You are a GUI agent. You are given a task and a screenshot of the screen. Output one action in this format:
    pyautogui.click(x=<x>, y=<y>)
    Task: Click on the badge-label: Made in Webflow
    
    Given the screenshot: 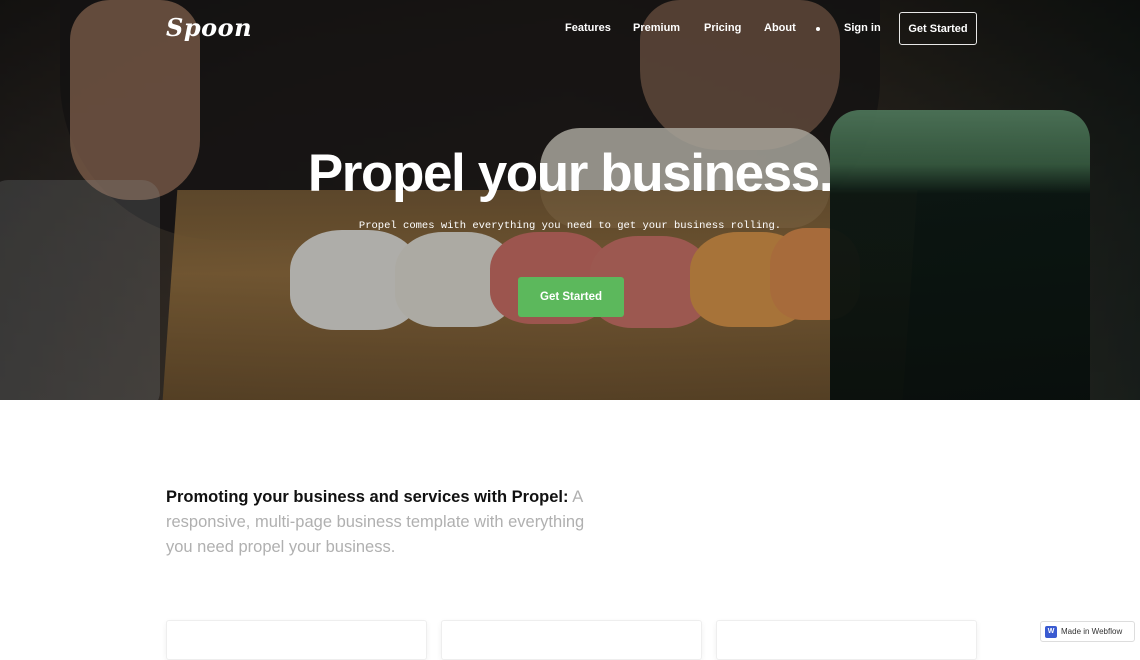 What is the action you would take?
    pyautogui.click(x=1092, y=631)
    